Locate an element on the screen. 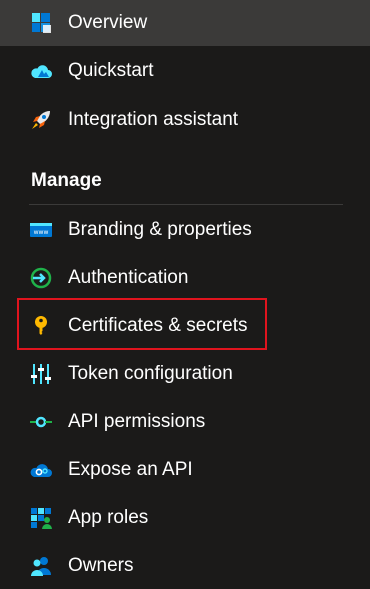  authentication-icon is located at coordinates (41, 278).